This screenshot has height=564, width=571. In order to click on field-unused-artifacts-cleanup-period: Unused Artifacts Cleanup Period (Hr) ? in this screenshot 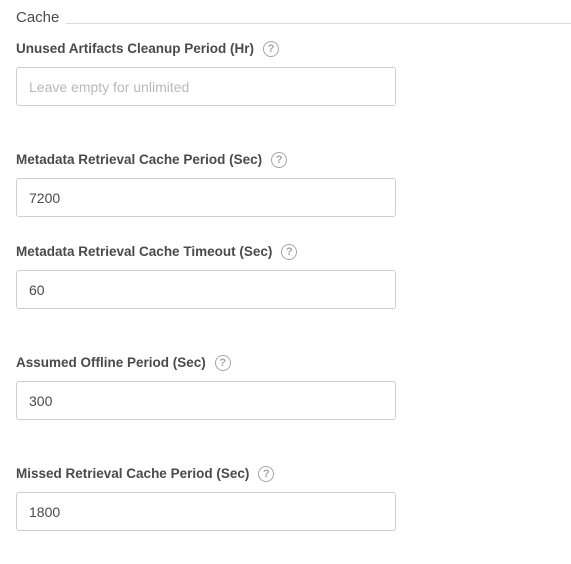, I will do `click(206, 72)`.